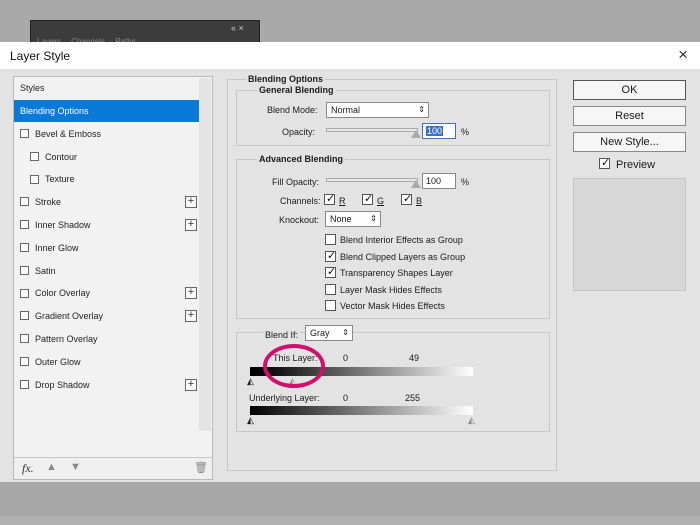 Image resolution: width=700 pixels, height=525 pixels. I want to click on blend-if-label: Blend If:, so click(282, 335).